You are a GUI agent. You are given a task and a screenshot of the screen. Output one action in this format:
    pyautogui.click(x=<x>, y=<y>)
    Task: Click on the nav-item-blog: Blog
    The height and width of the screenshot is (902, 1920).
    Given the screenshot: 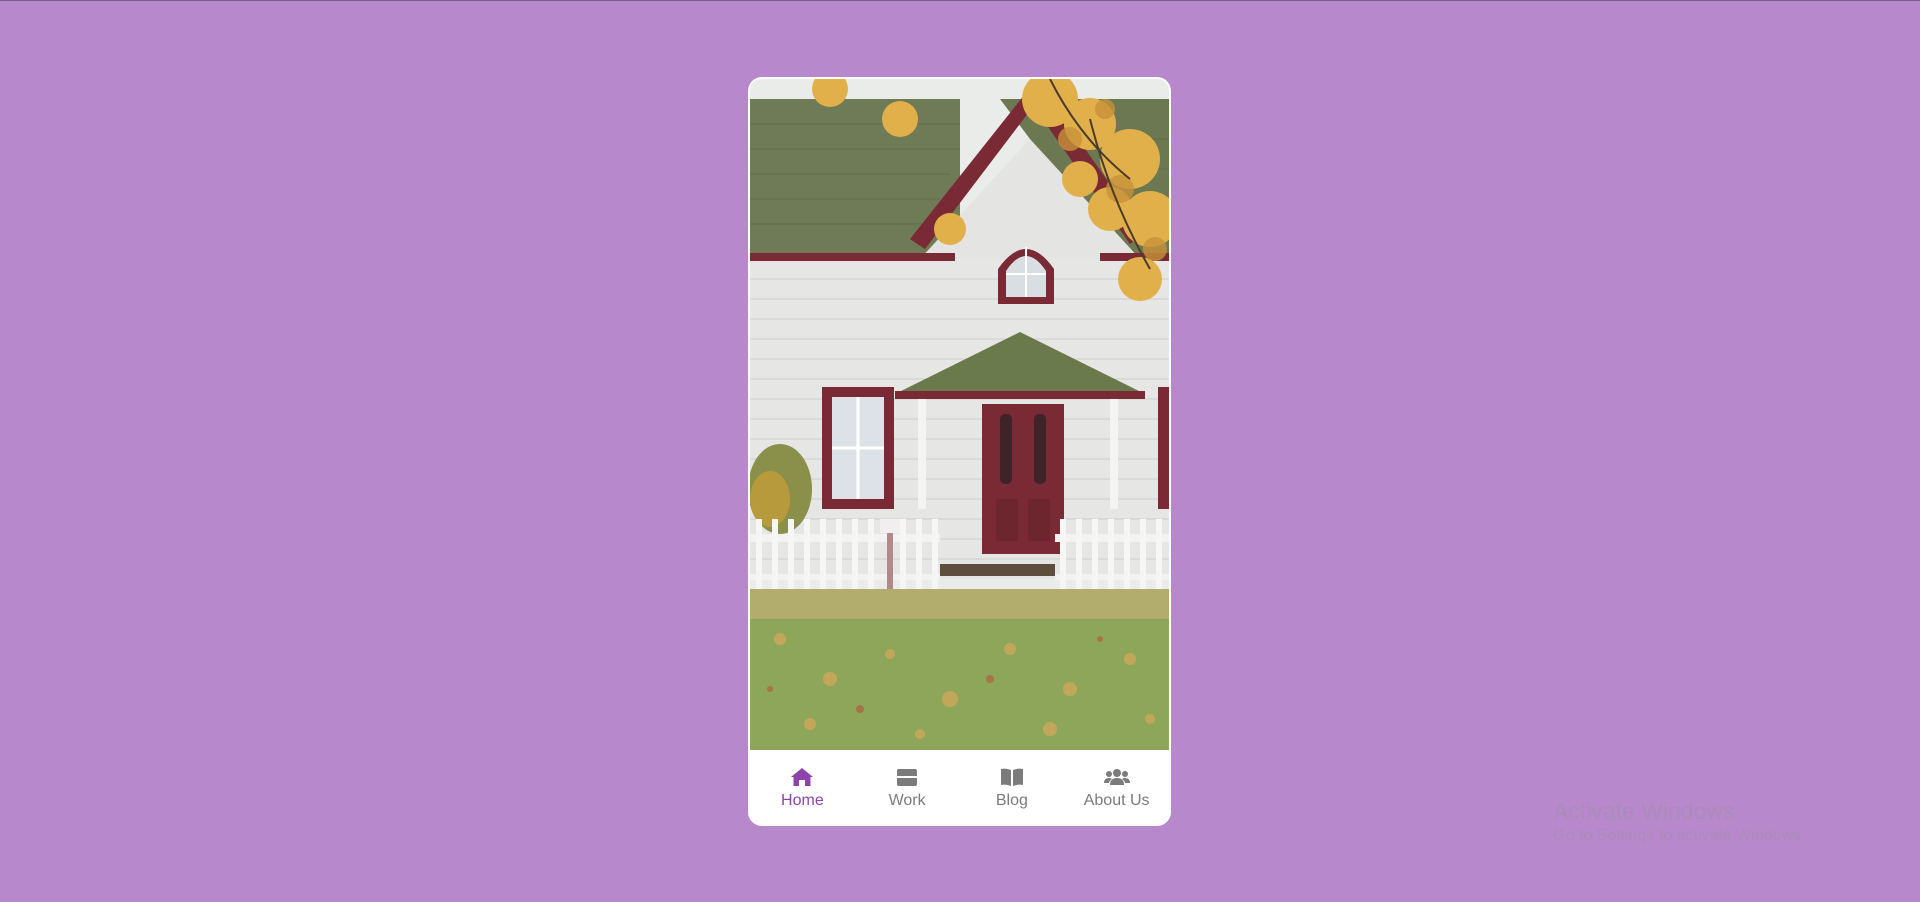 What is the action you would take?
    pyautogui.click(x=1012, y=787)
    